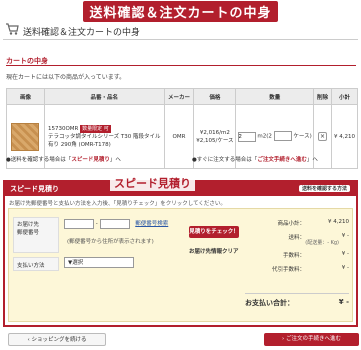 This screenshot has width=361, height=350. Describe the element at coordinates (12, 29) in the screenshot. I see `cart-icon` at that location.